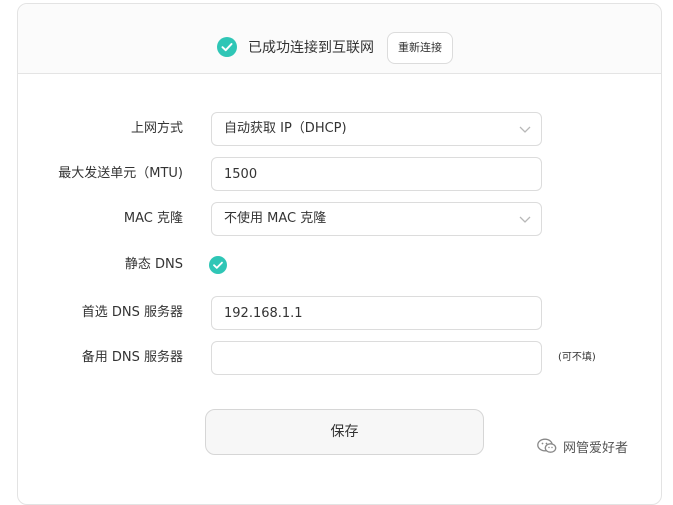  Describe the element at coordinates (339, 39) in the screenshot. I see `connection-status-bar: 已成功连接到互联网 重新连接` at that location.